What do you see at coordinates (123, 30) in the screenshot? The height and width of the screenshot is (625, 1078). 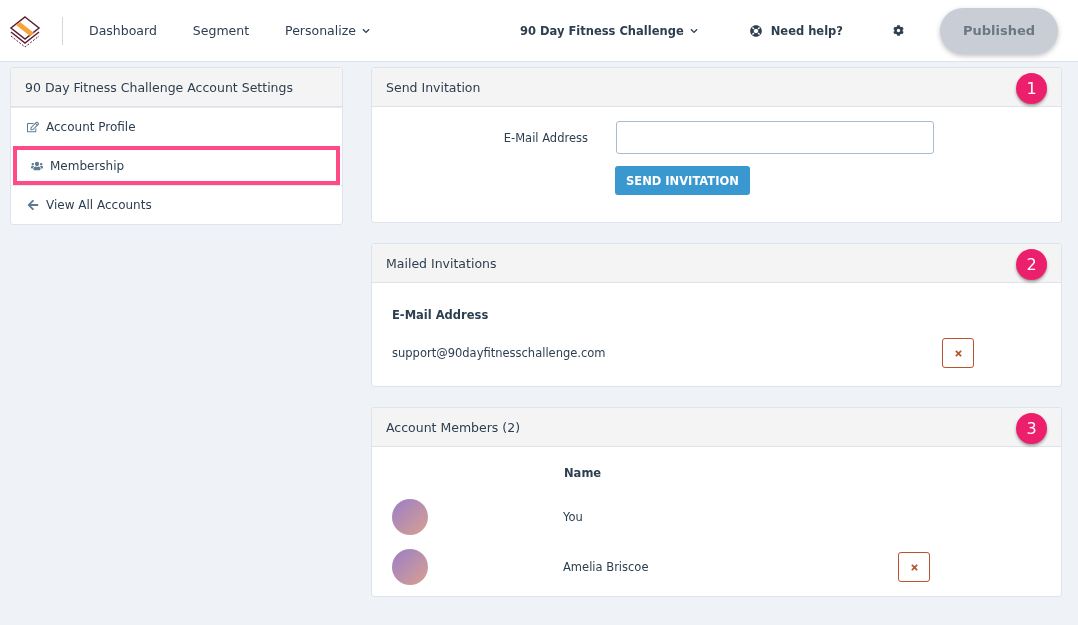 I see `nav-link: Dashboard` at bounding box center [123, 30].